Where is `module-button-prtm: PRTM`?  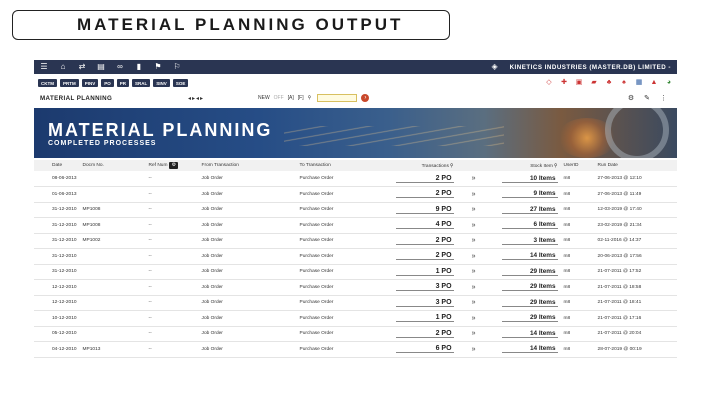 module-button-prtm: PRTM is located at coordinates (69, 83).